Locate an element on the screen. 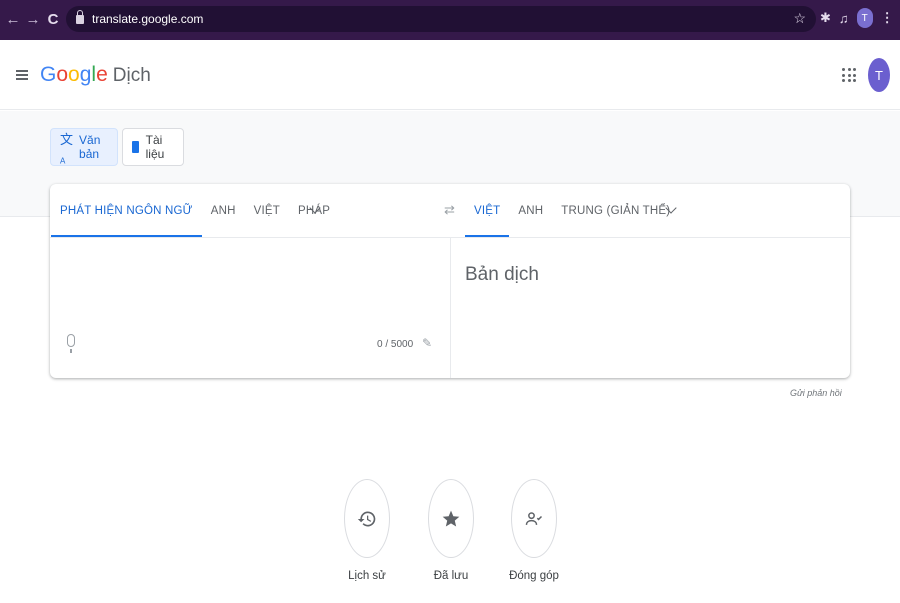  source-text-input is located at coordinates (250, 283).